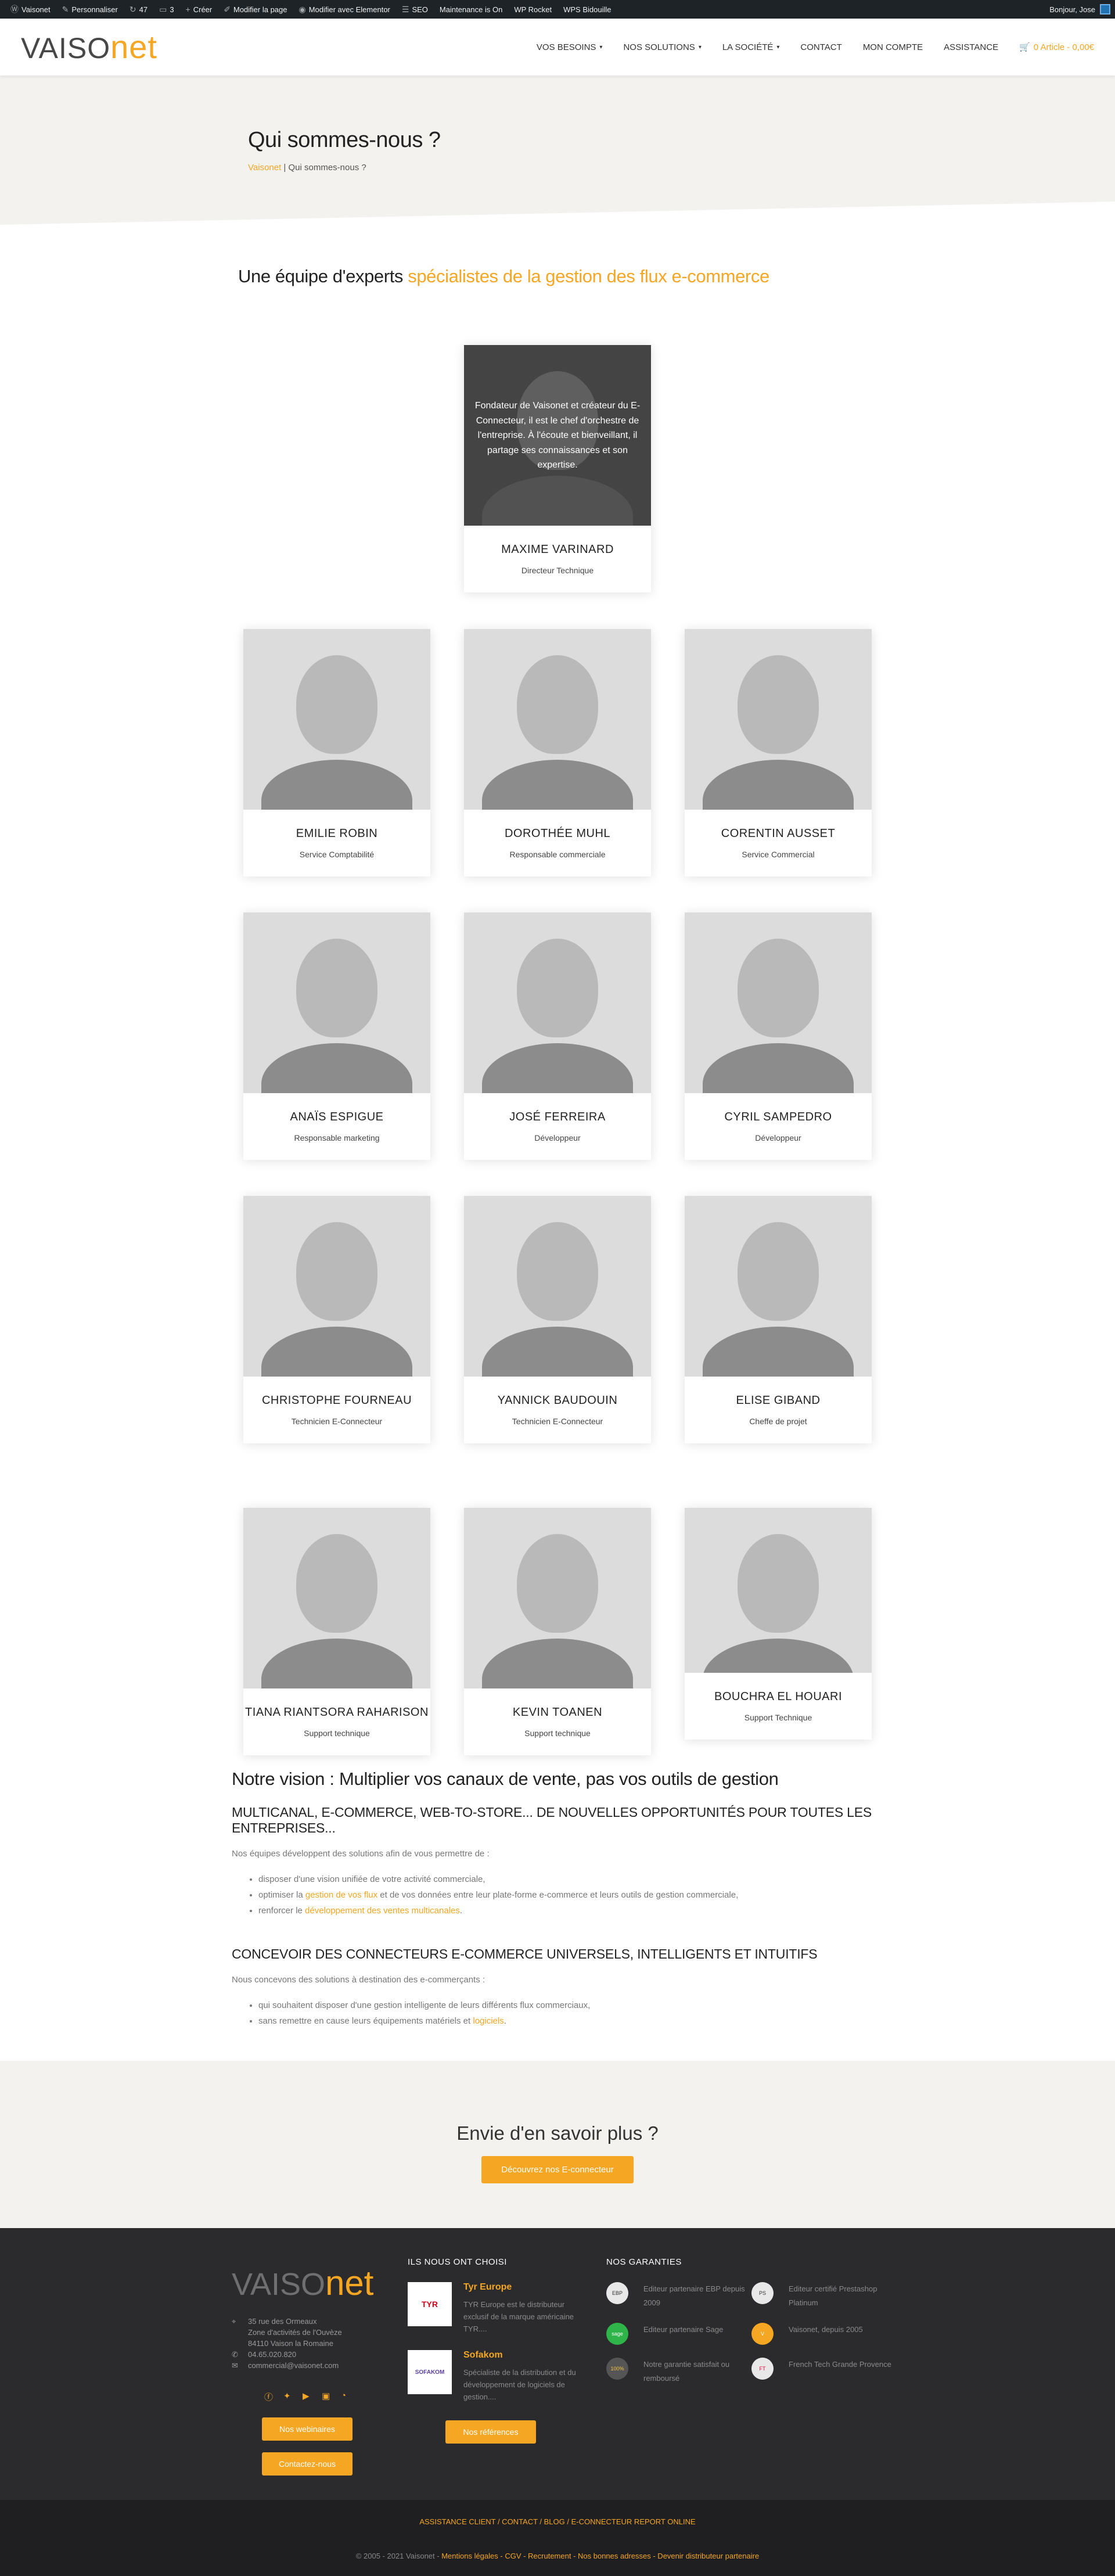  Describe the element at coordinates (430, 2304) in the screenshot. I see `tyr-logo: TYR` at that location.